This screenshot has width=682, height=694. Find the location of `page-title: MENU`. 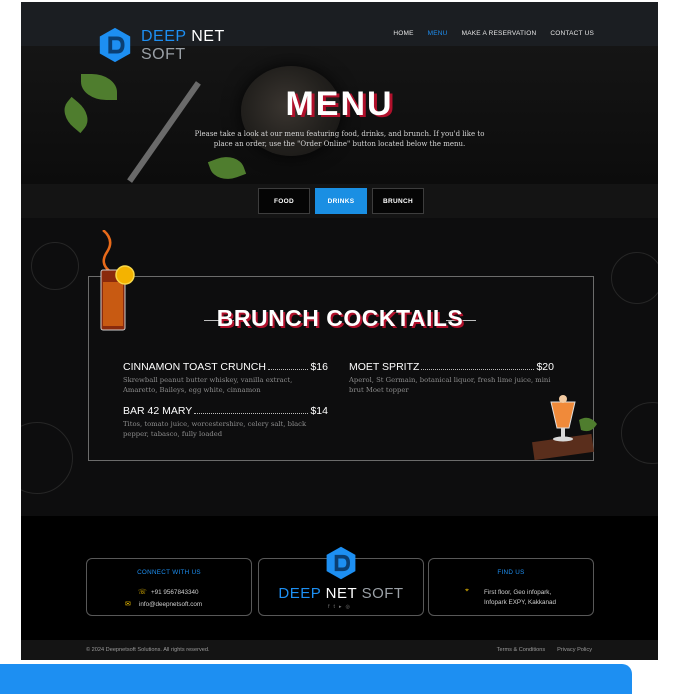

page-title: MENU is located at coordinates (339, 104).